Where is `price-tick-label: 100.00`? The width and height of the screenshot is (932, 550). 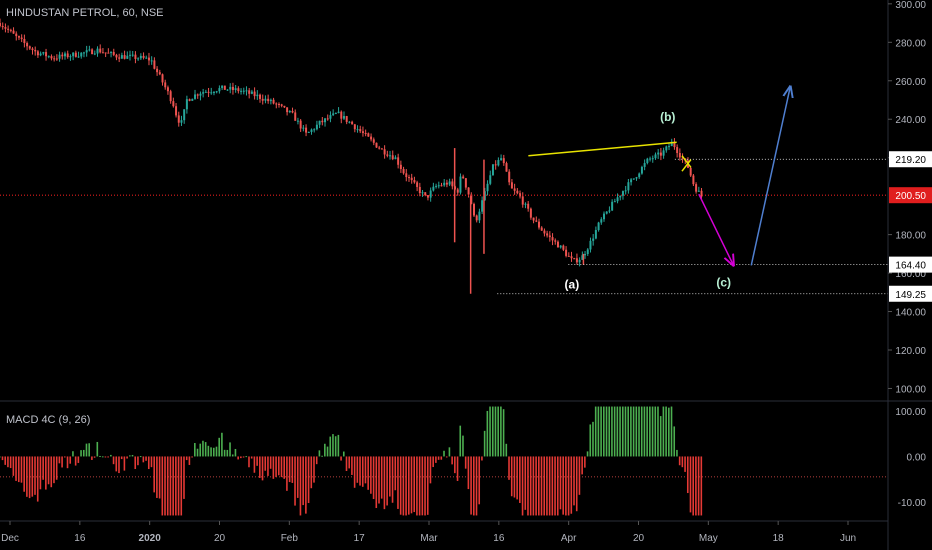
price-tick-label: 100.00 is located at coordinates (910, 389).